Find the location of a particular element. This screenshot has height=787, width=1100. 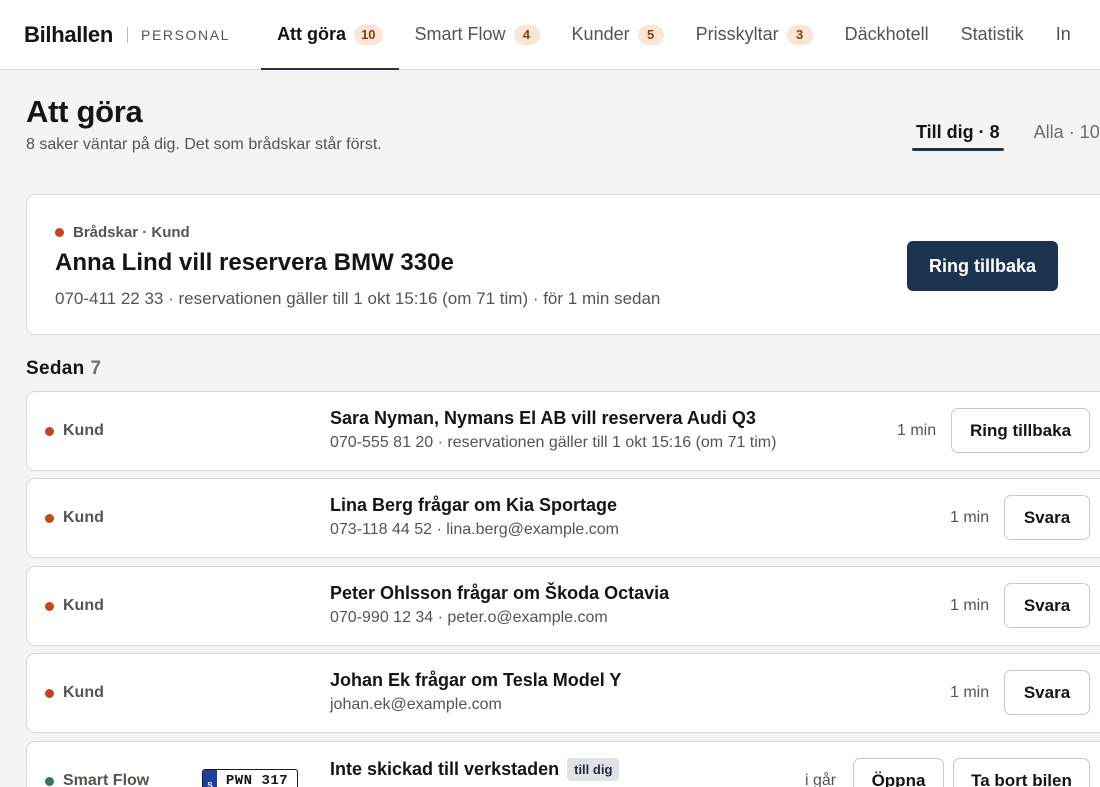

row-time: i går is located at coordinates (821, 779).